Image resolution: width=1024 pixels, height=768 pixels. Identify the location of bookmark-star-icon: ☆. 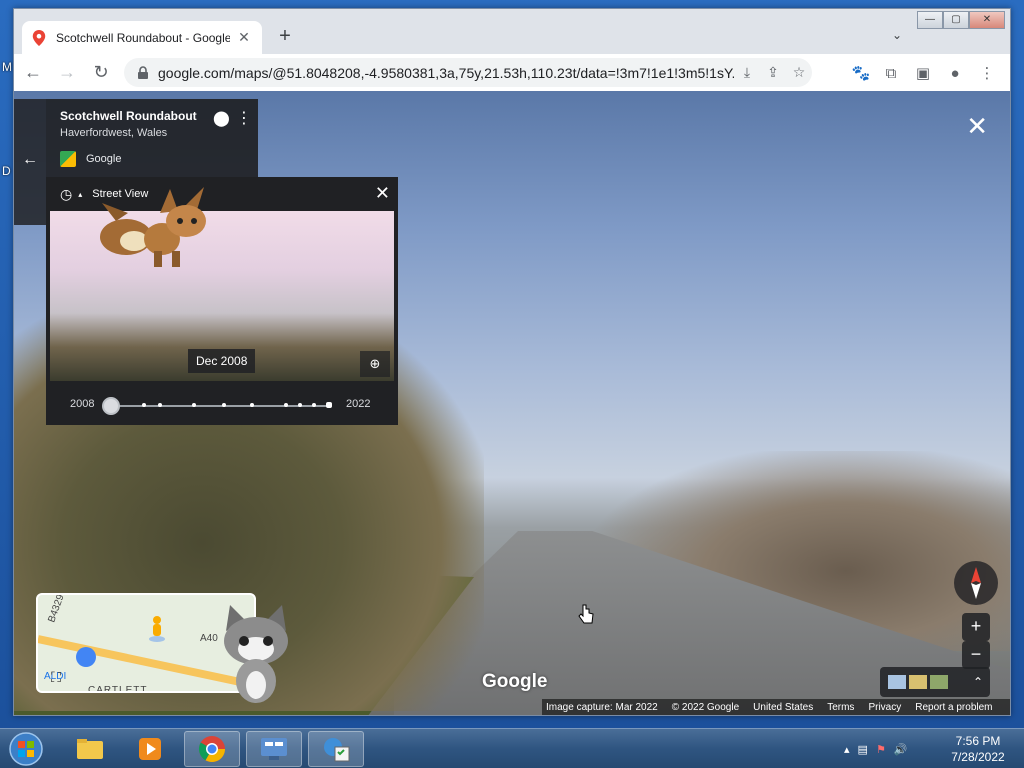
(799, 72).